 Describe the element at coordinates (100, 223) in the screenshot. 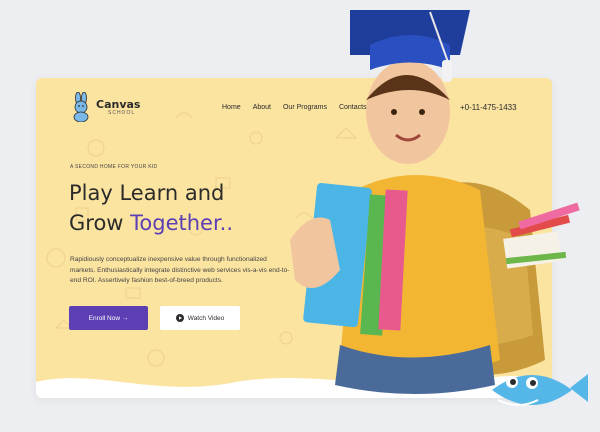

I see `headline-prefix: Grow` at that location.